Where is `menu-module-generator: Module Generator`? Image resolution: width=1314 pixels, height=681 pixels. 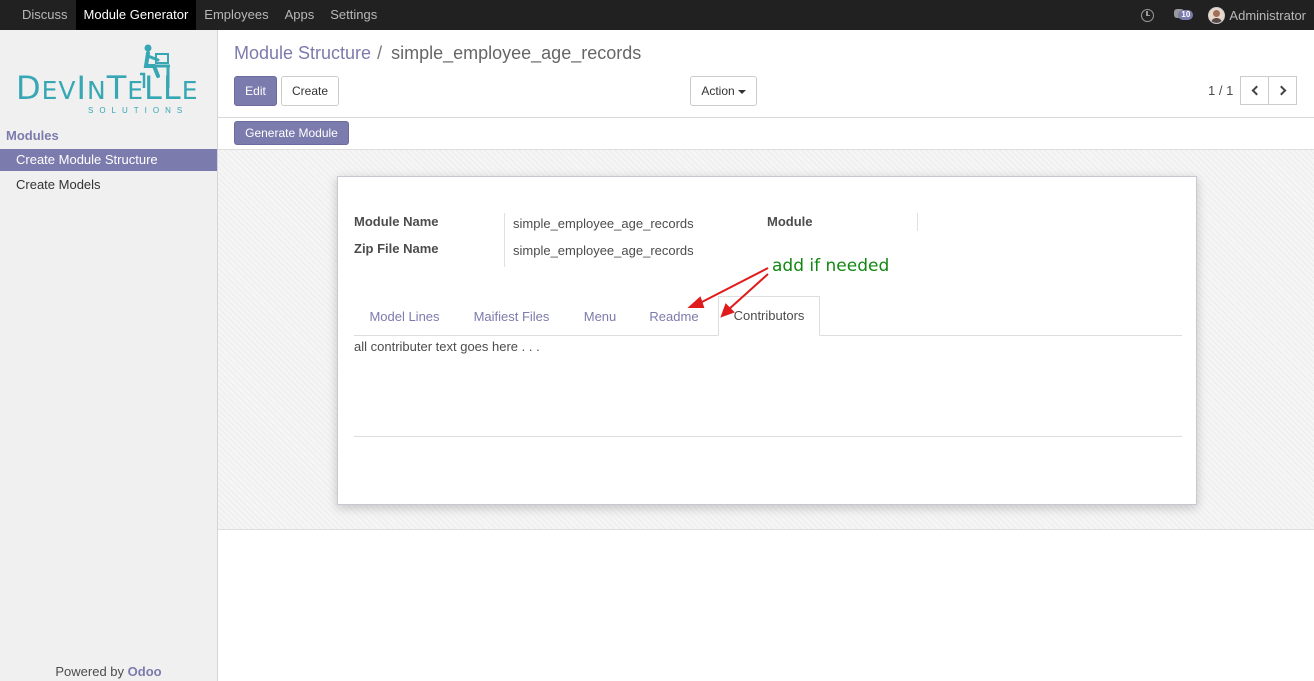
menu-module-generator: Module Generator is located at coordinates (136, 15).